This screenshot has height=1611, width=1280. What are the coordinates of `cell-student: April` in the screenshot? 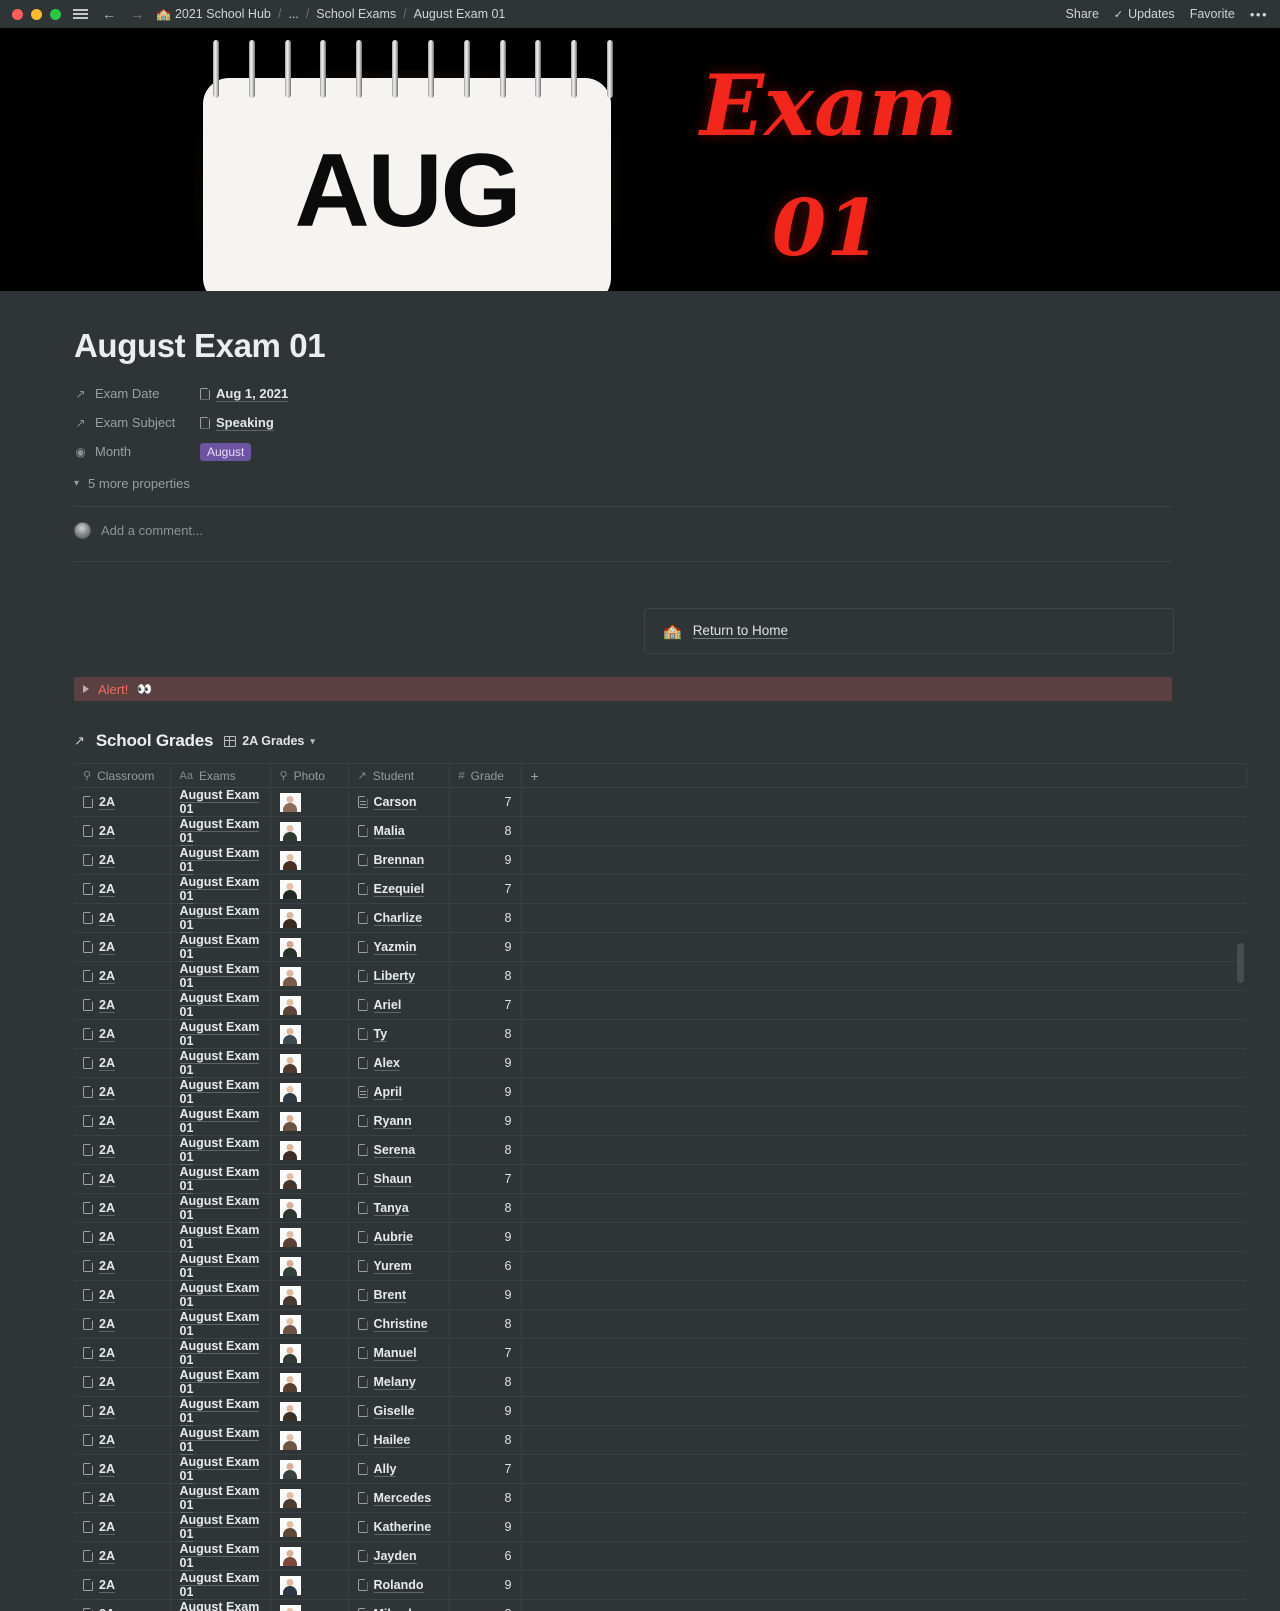 It's located at (399, 1092).